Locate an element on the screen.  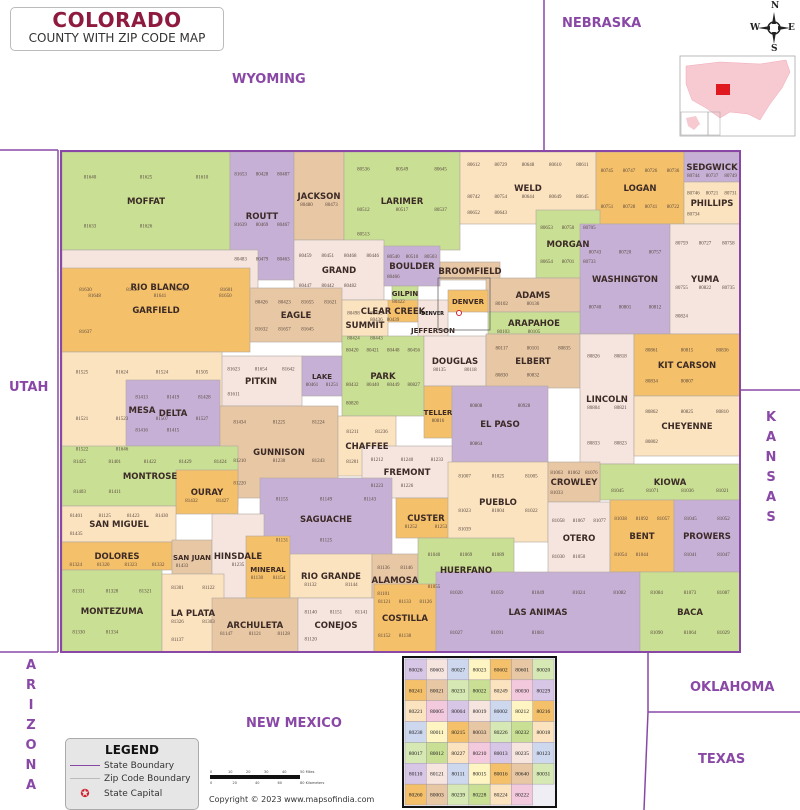
county-label-montezuma: MONTEZUMA is located at coordinates (112, 612).